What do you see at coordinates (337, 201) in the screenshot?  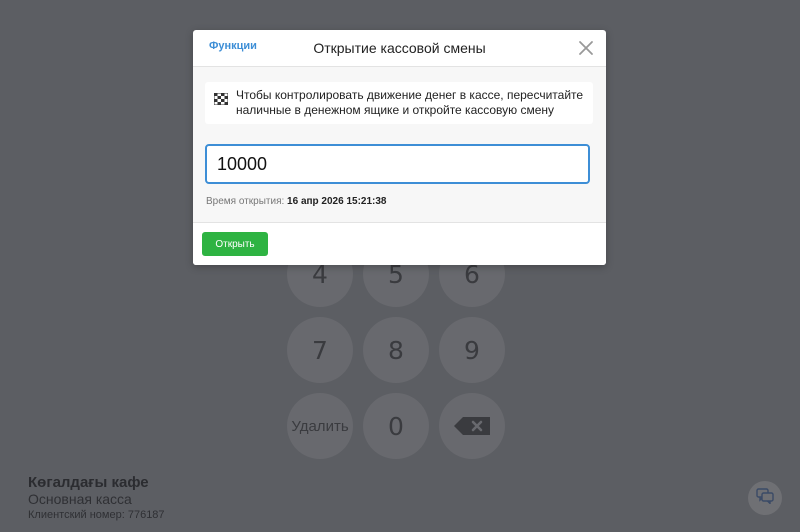 I see `open-time-value: 16 апр 2026 15:21:38` at bounding box center [337, 201].